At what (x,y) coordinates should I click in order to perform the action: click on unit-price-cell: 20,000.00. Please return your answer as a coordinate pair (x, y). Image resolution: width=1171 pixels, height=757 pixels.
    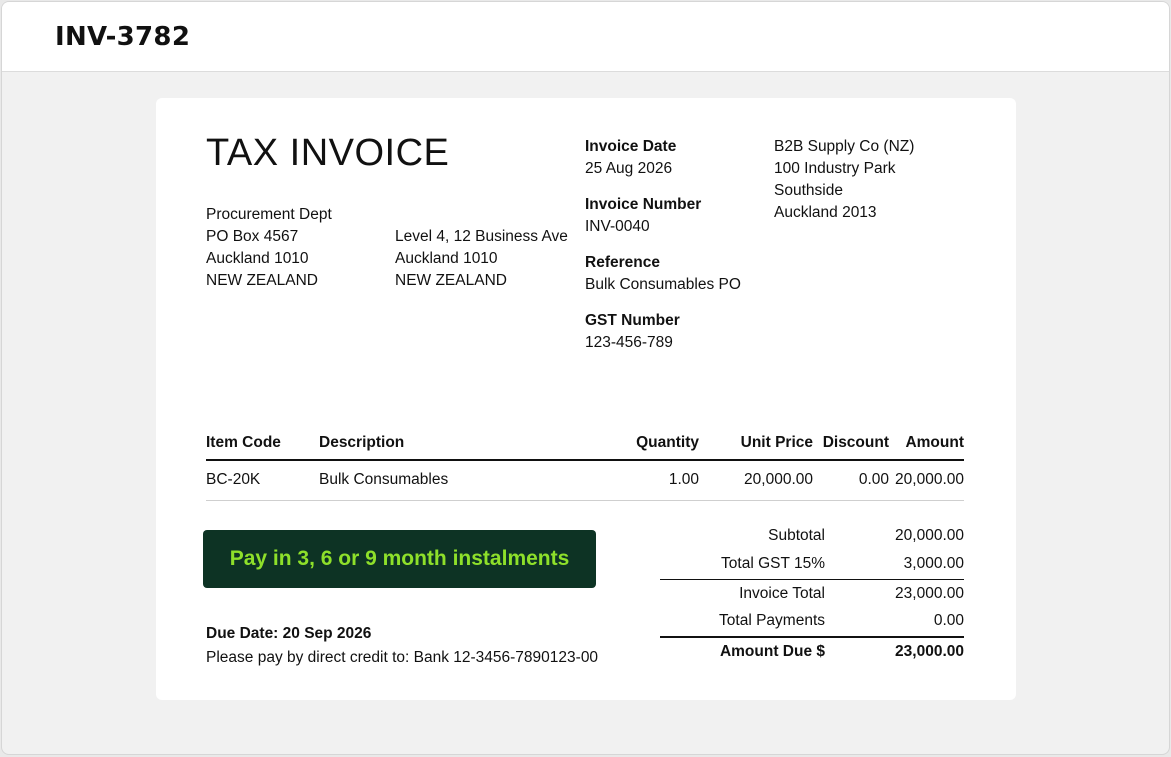
    Looking at the image, I should click on (756, 480).